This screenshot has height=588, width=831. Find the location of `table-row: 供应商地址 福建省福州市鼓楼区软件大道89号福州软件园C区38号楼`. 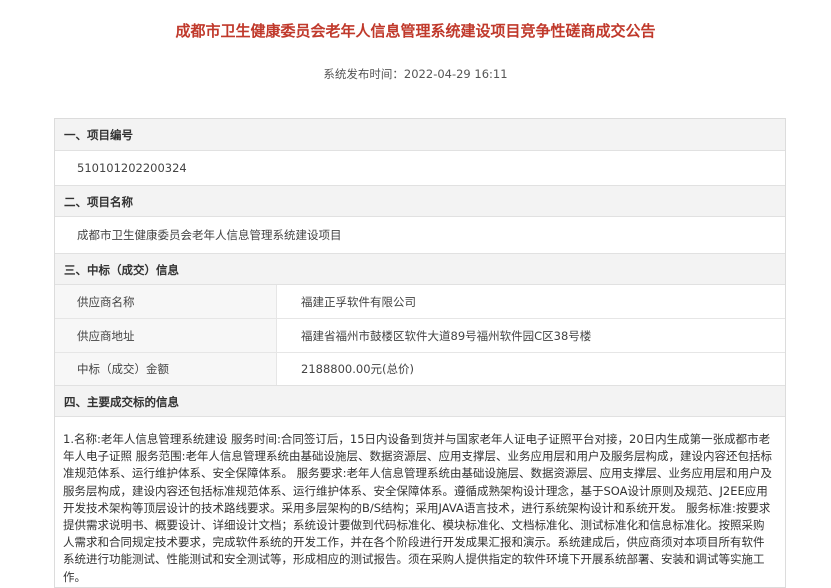

table-row: 供应商地址 福建省福州市鼓楼区软件大道89号福州软件园C区38号楼 is located at coordinates (420, 336).